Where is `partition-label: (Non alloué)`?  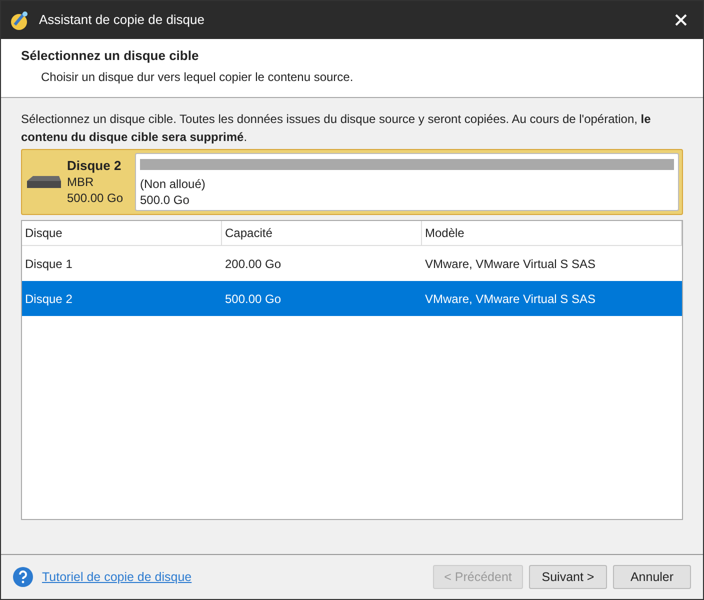
partition-label: (Non alloué) is located at coordinates (173, 184).